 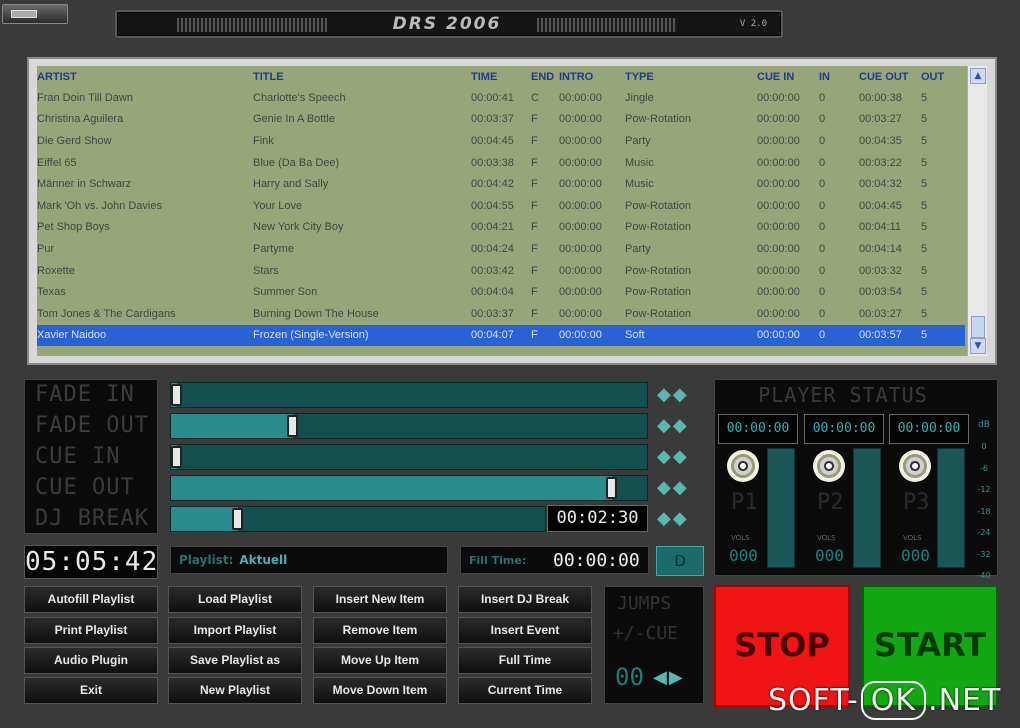 What do you see at coordinates (592, 76) in the screenshot?
I see `column-header-intro: INTRO` at bounding box center [592, 76].